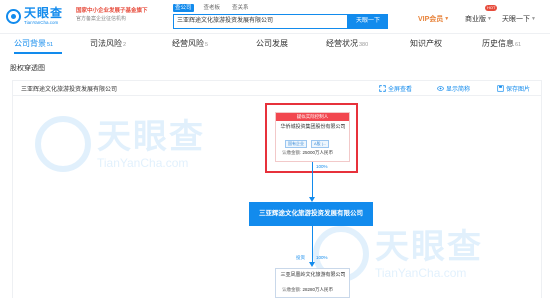  Describe the element at coordinates (368, 21) in the screenshot. I see `search-button: 天眼一下` at that location.